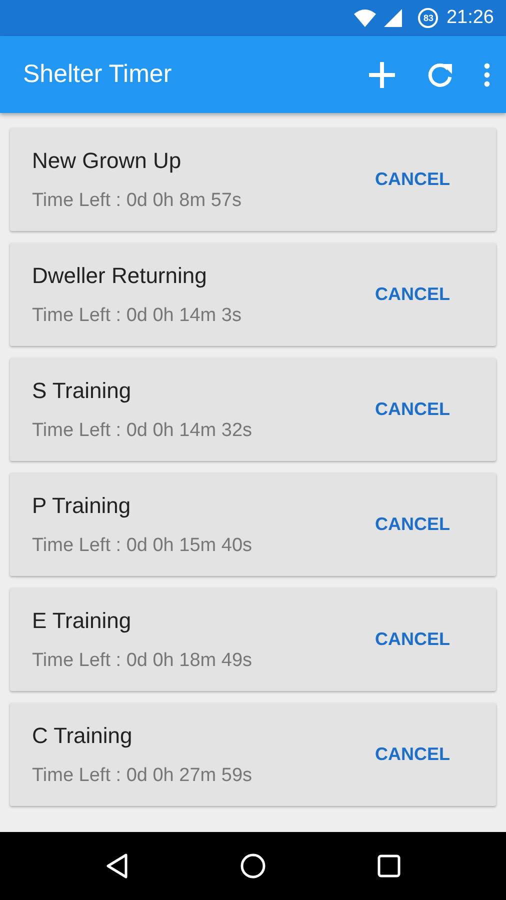 This screenshot has width=506, height=900. I want to click on home-icon, so click(253, 866).